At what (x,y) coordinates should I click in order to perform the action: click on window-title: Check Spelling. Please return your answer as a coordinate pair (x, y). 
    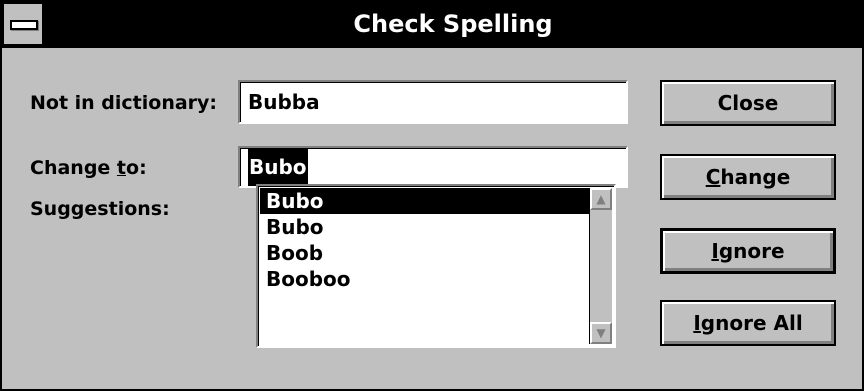
    Looking at the image, I should click on (453, 24).